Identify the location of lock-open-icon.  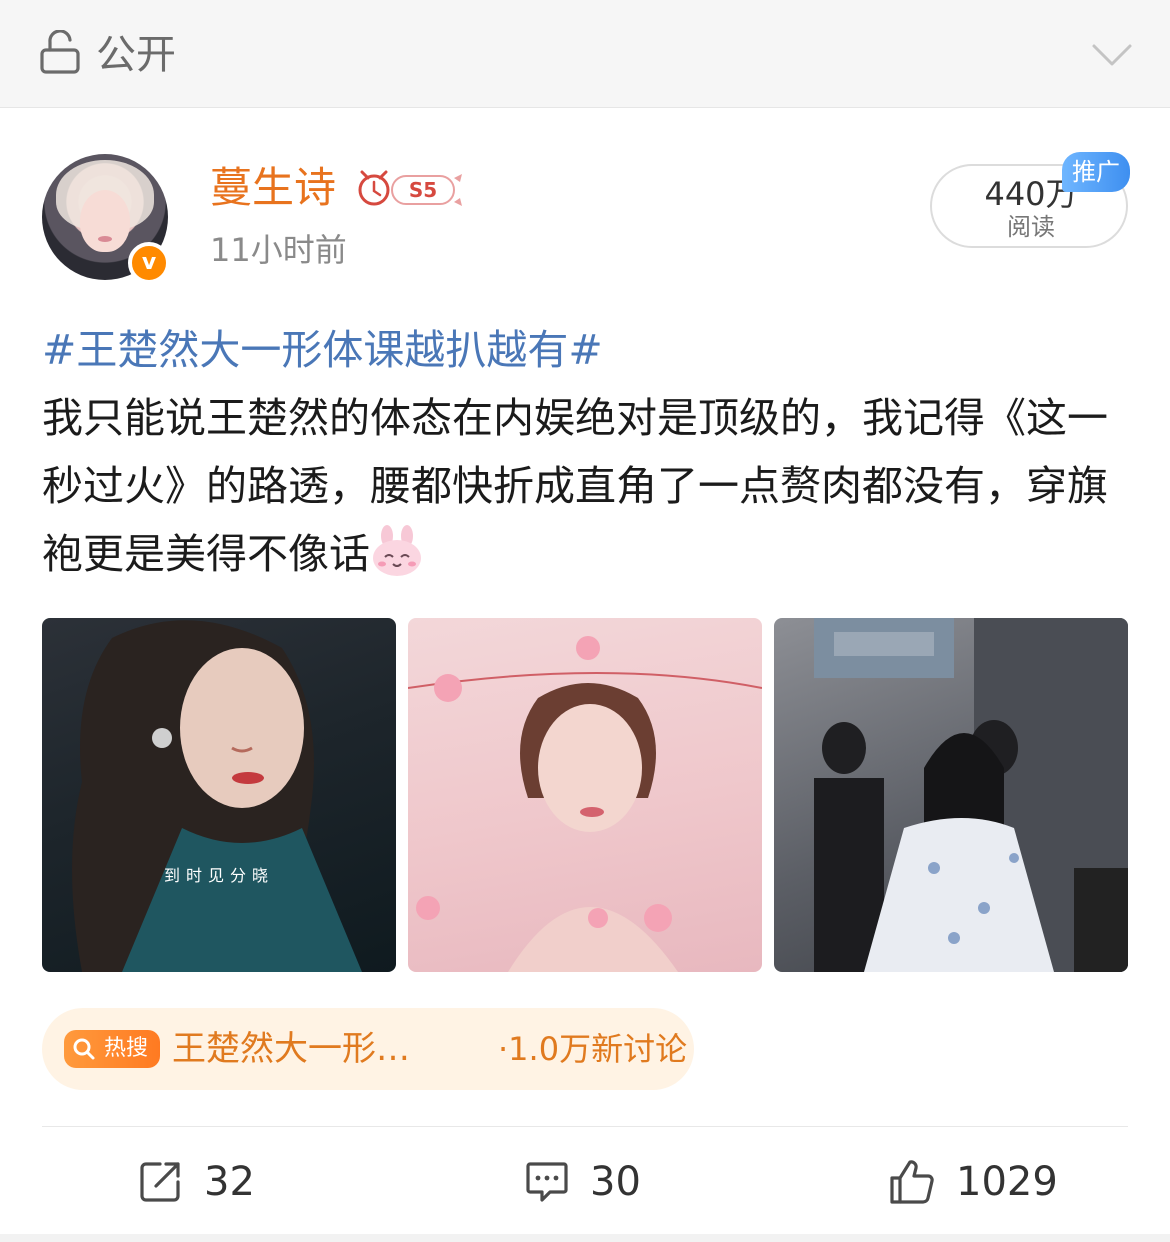
(60, 52).